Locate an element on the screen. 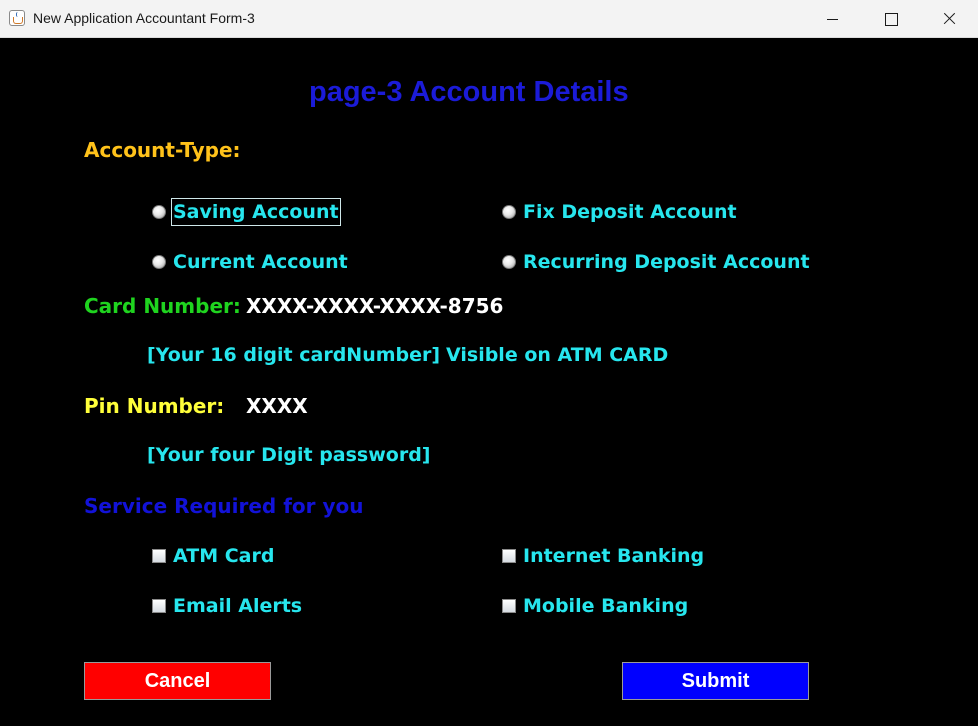 The height and width of the screenshot is (726, 978). pin-number-hint: [Your four Digit password] is located at coordinates (289, 455).